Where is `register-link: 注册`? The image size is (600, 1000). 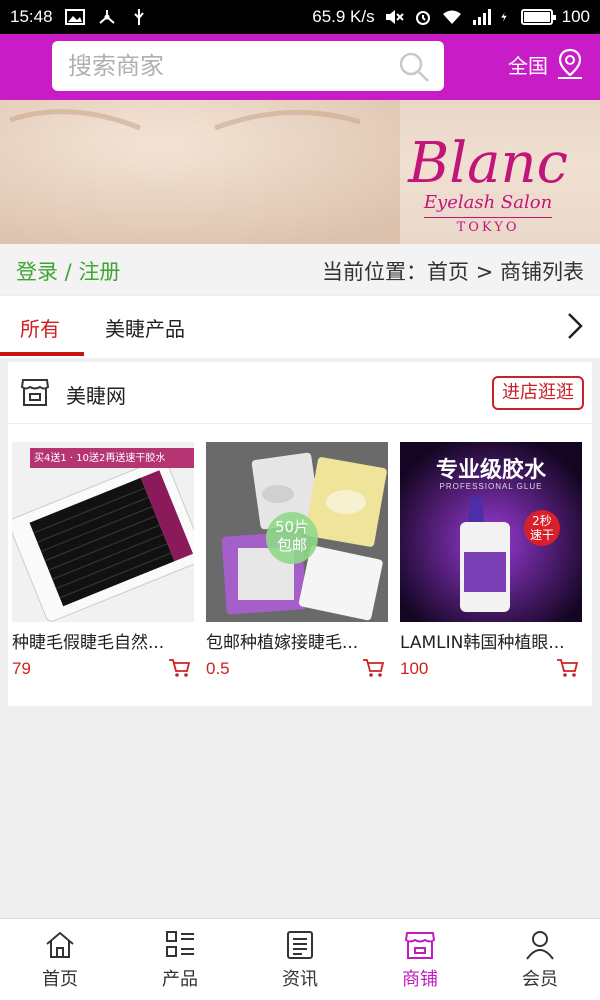
register-link: 注册 is located at coordinates (99, 272).